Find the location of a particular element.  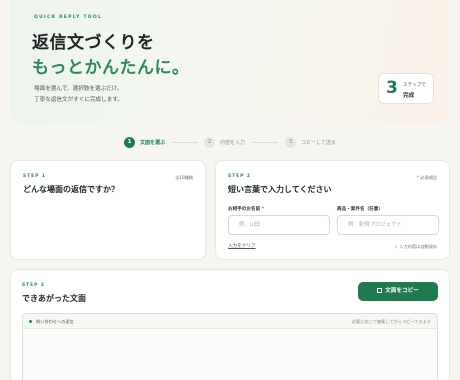

project-field-label: 商品・案件名（任意） is located at coordinates (360, 209).